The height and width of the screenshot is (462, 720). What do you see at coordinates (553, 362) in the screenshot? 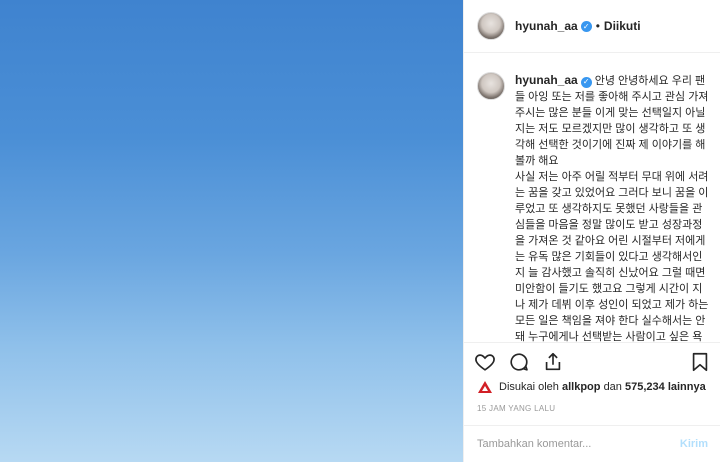
I see `share-icon` at bounding box center [553, 362].